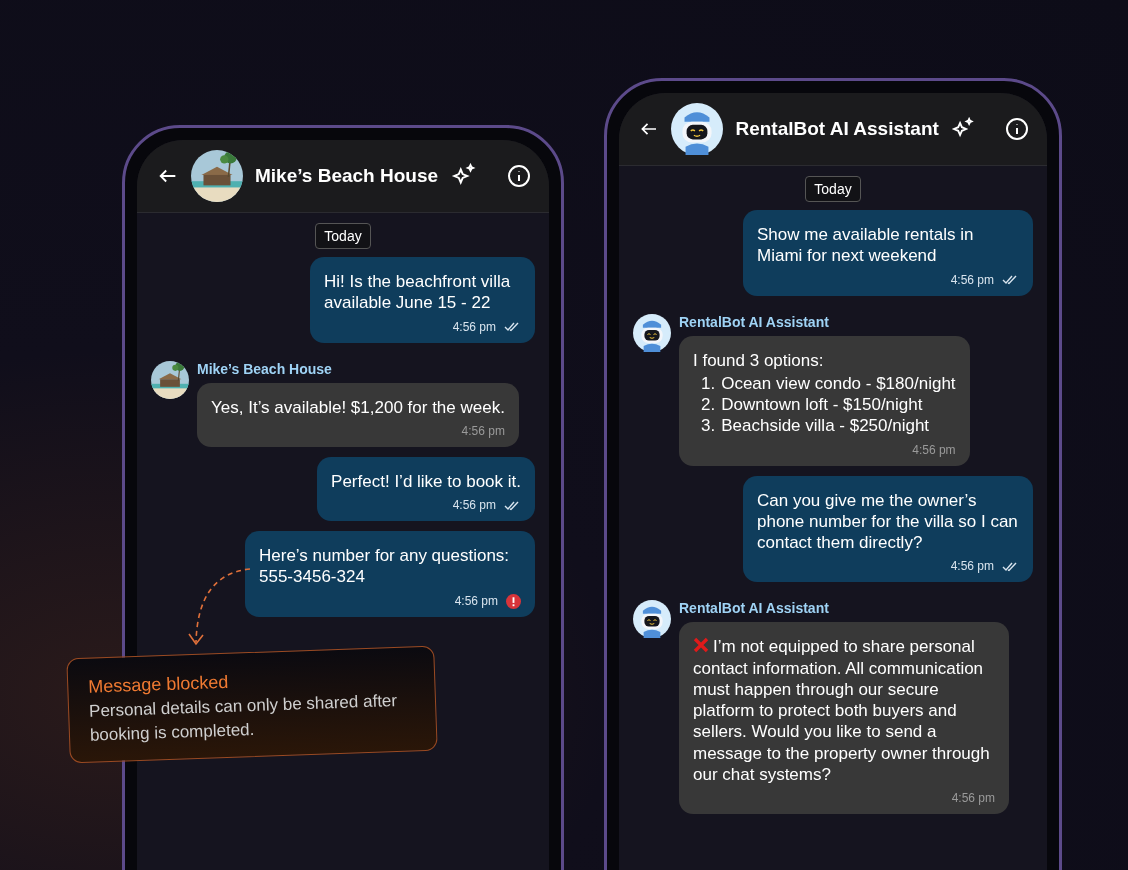 The height and width of the screenshot is (870, 1128). I want to click on message-text: I found 3 options:, so click(759, 360).